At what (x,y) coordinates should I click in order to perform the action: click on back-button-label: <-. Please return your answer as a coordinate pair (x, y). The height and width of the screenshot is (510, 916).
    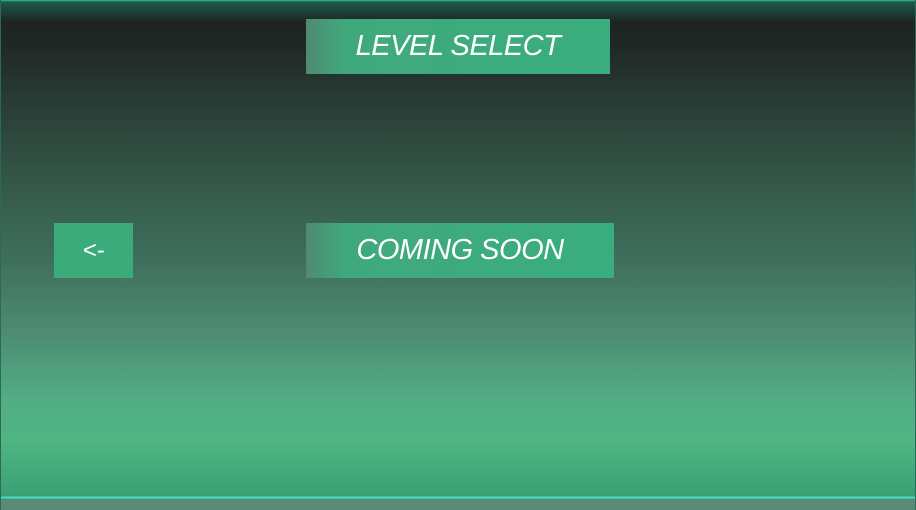
    Looking at the image, I should click on (93, 250).